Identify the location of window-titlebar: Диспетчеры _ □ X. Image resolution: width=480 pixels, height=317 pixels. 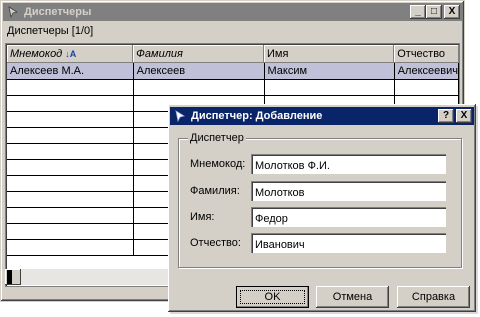
(232, 12).